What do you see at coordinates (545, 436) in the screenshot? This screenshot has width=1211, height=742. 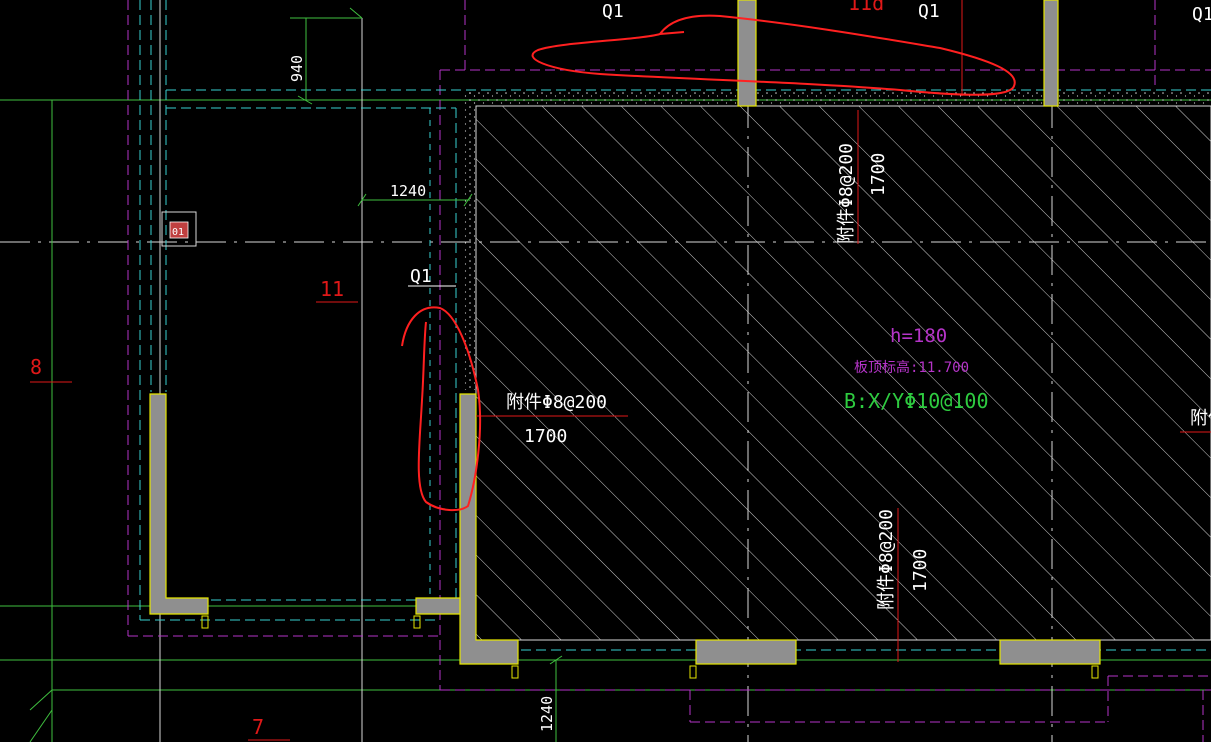 I see `rebar-length-left: 1700` at bounding box center [545, 436].